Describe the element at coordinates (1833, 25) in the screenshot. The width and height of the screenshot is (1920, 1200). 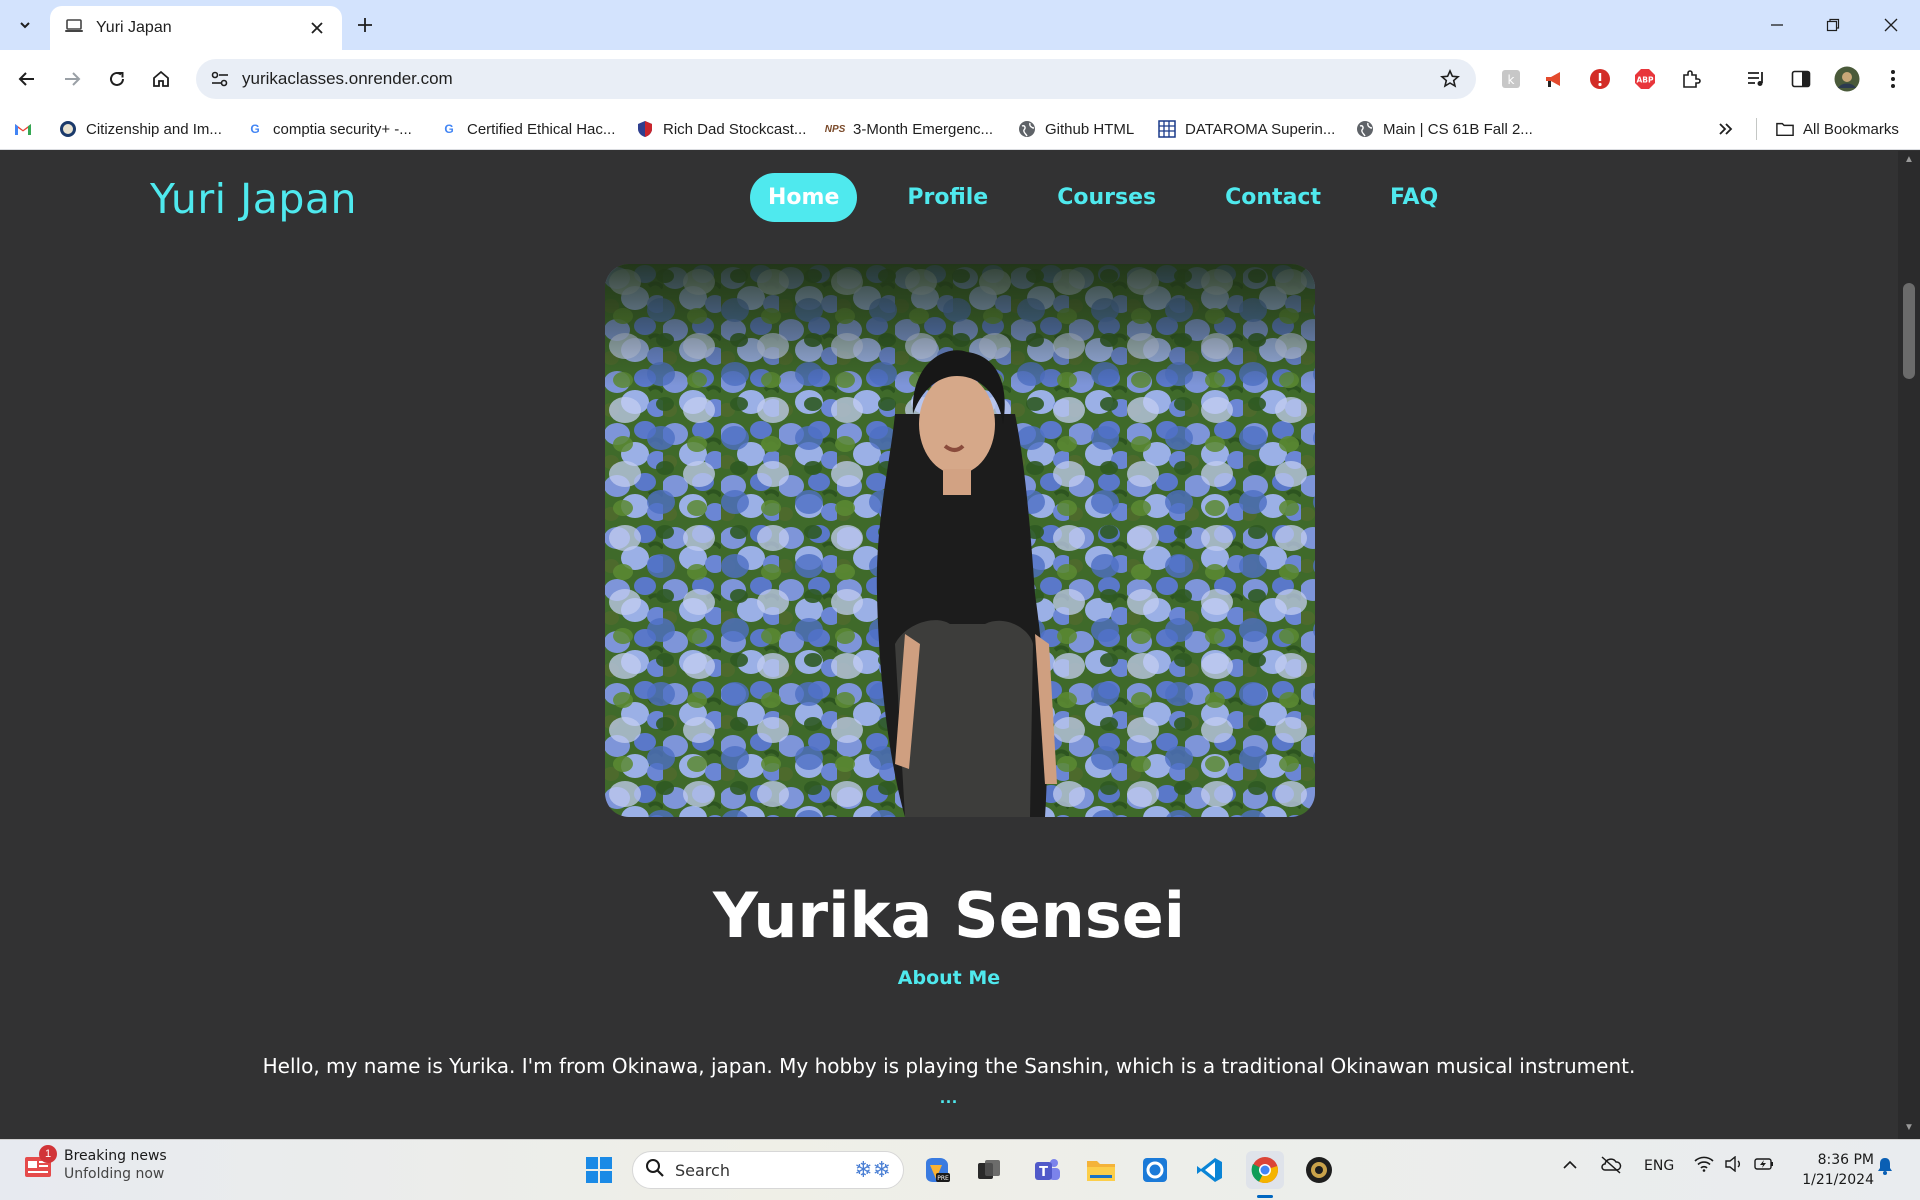
I see `restore-icon` at that location.